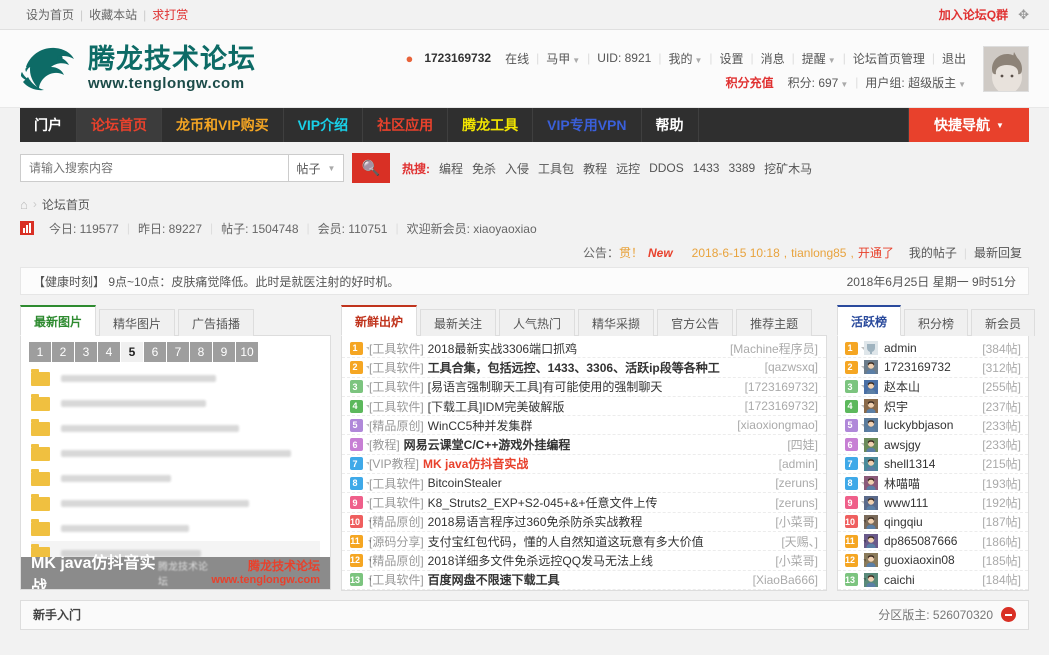 This screenshot has height=655, width=1049. What do you see at coordinates (791, 503) in the screenshot?
I see `thread-author: [zeruns]` at bounding box center [791, 503].